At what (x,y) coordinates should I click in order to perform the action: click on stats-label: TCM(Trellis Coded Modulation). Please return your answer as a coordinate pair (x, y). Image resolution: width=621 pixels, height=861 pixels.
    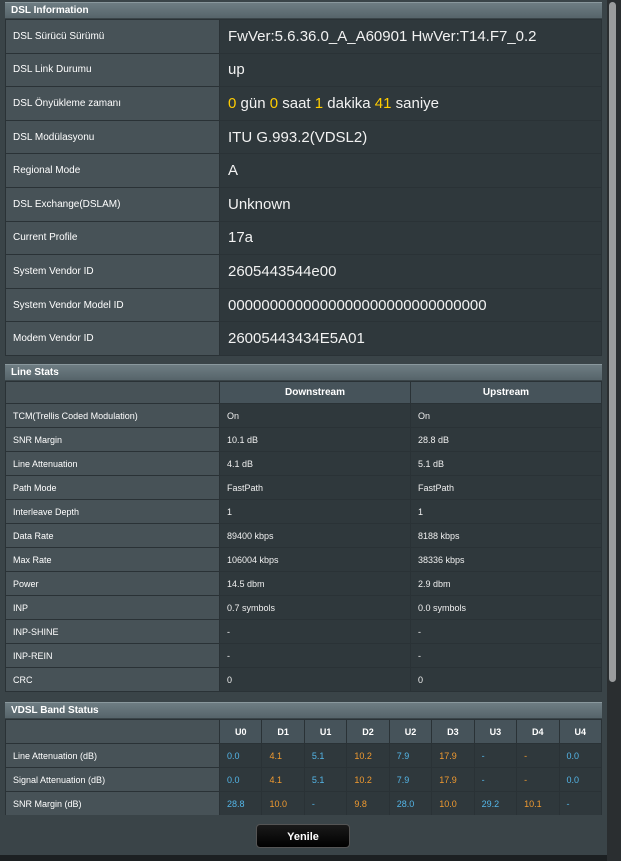
    Looking at the image, I should click on (112, 415).